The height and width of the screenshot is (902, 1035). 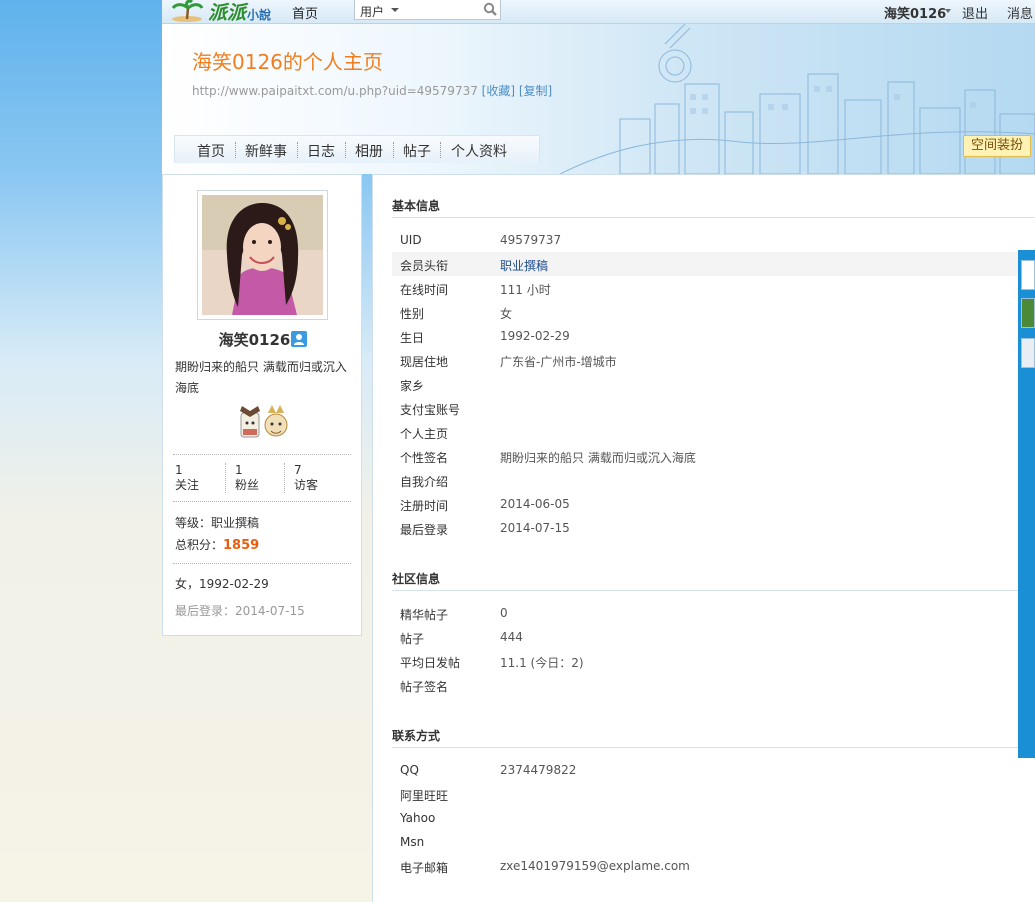 What do you see at coordinates (430, 410) in the screenshot?
I see `info-key: 支付宝账号` at bounding box center [430, 410].